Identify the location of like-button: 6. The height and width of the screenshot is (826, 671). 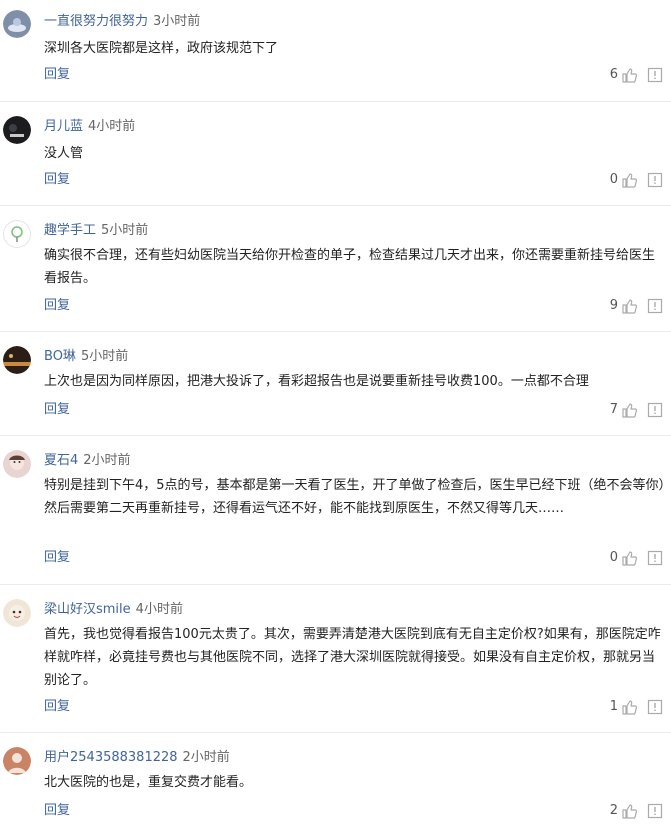
(623, 75).